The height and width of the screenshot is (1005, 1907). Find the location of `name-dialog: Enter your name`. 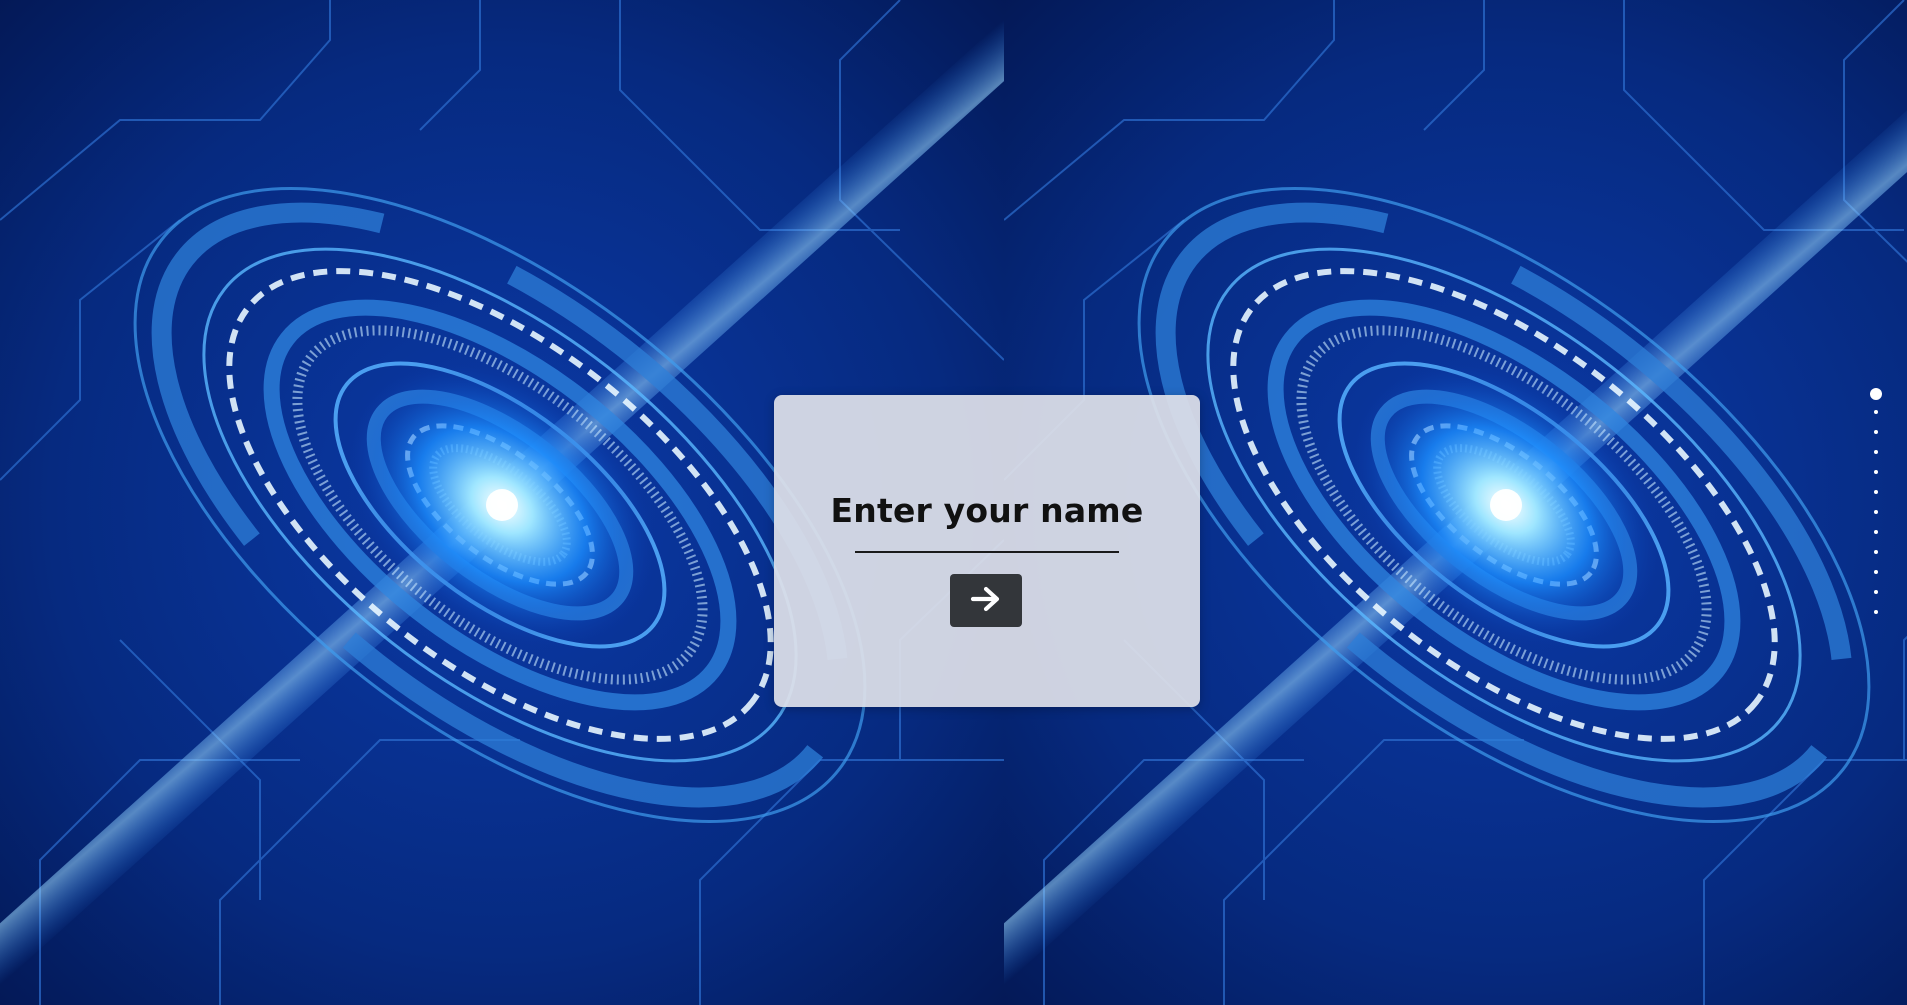

name-dialog: Enter your name is located at coordinates (987, 551).